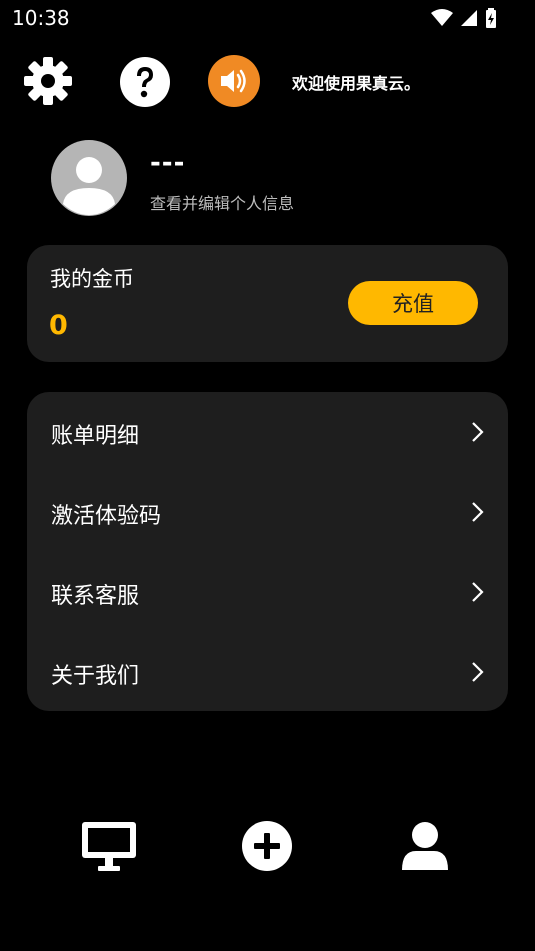 Image resolution: width=535 pixels, height=951 pixels. I want to click on nickname: ---, so click(167, 163).